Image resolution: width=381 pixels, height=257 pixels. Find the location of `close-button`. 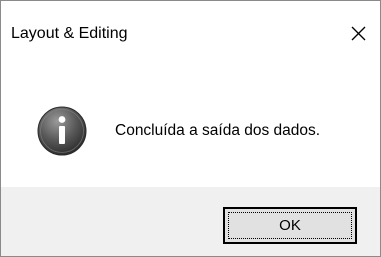

close-button is located at coordinates (358, 33).